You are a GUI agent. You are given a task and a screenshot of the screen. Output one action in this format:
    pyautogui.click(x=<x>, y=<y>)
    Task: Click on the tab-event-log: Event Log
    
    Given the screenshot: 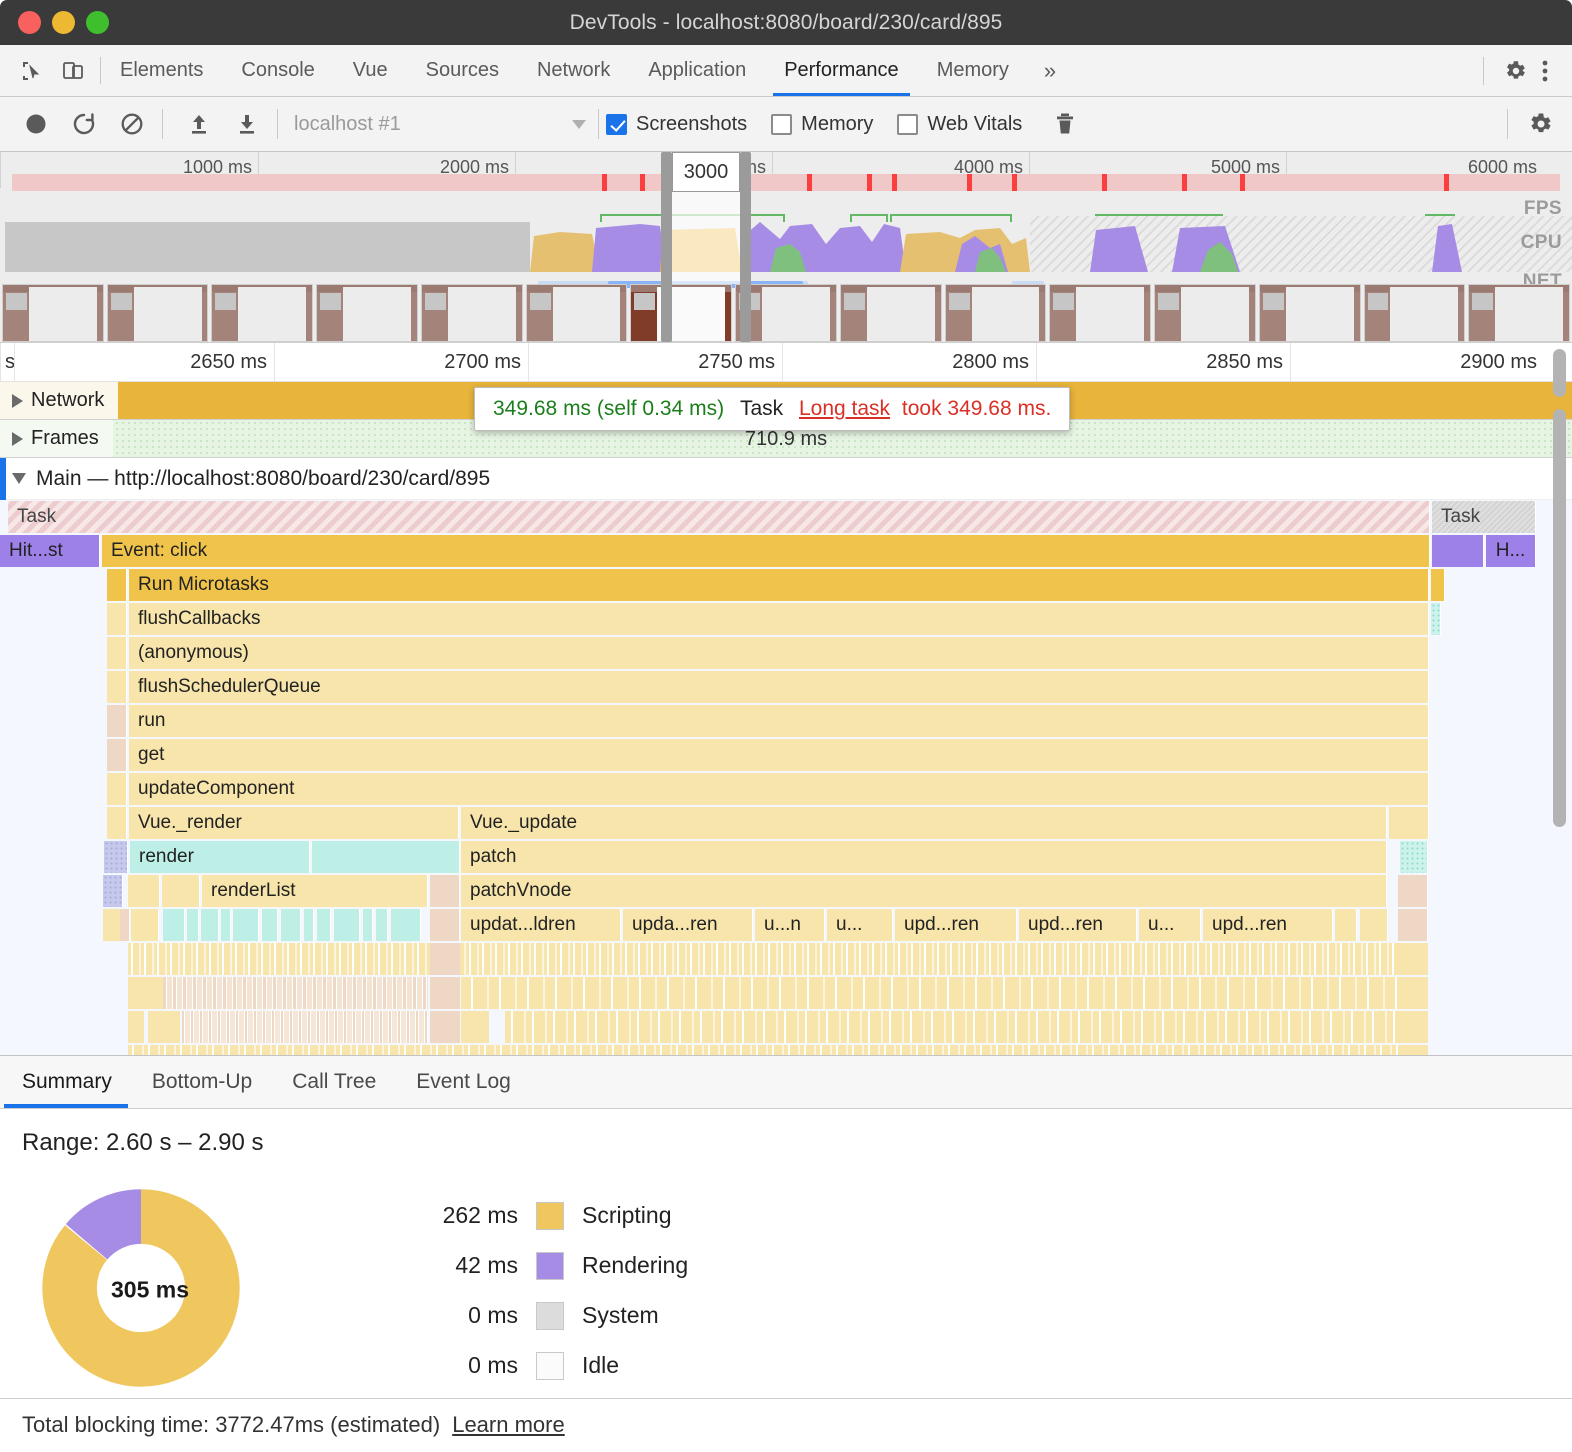 What is the action you would take?
    pyautogui.click(x=463, y=1082)
    